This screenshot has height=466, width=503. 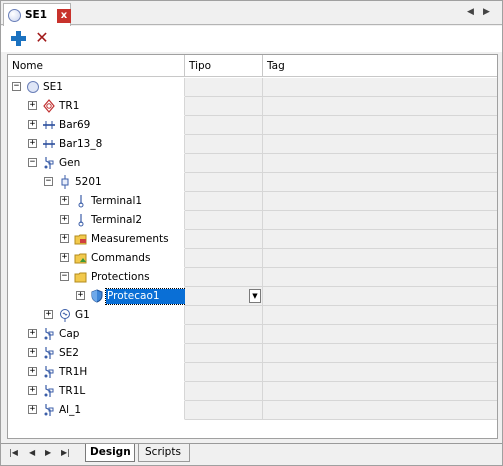 I want to click on prev-tab-icon: ◀, so click(x=32, y=452).